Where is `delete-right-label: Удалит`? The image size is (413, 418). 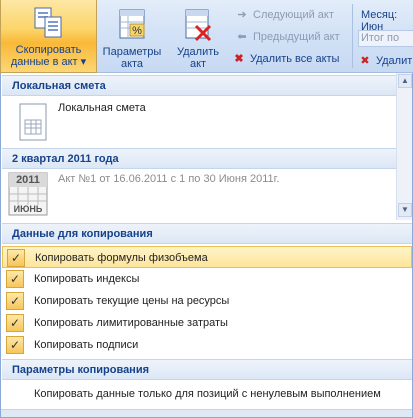 delete-right-label: Удалит is located at coordinates (394, 61).